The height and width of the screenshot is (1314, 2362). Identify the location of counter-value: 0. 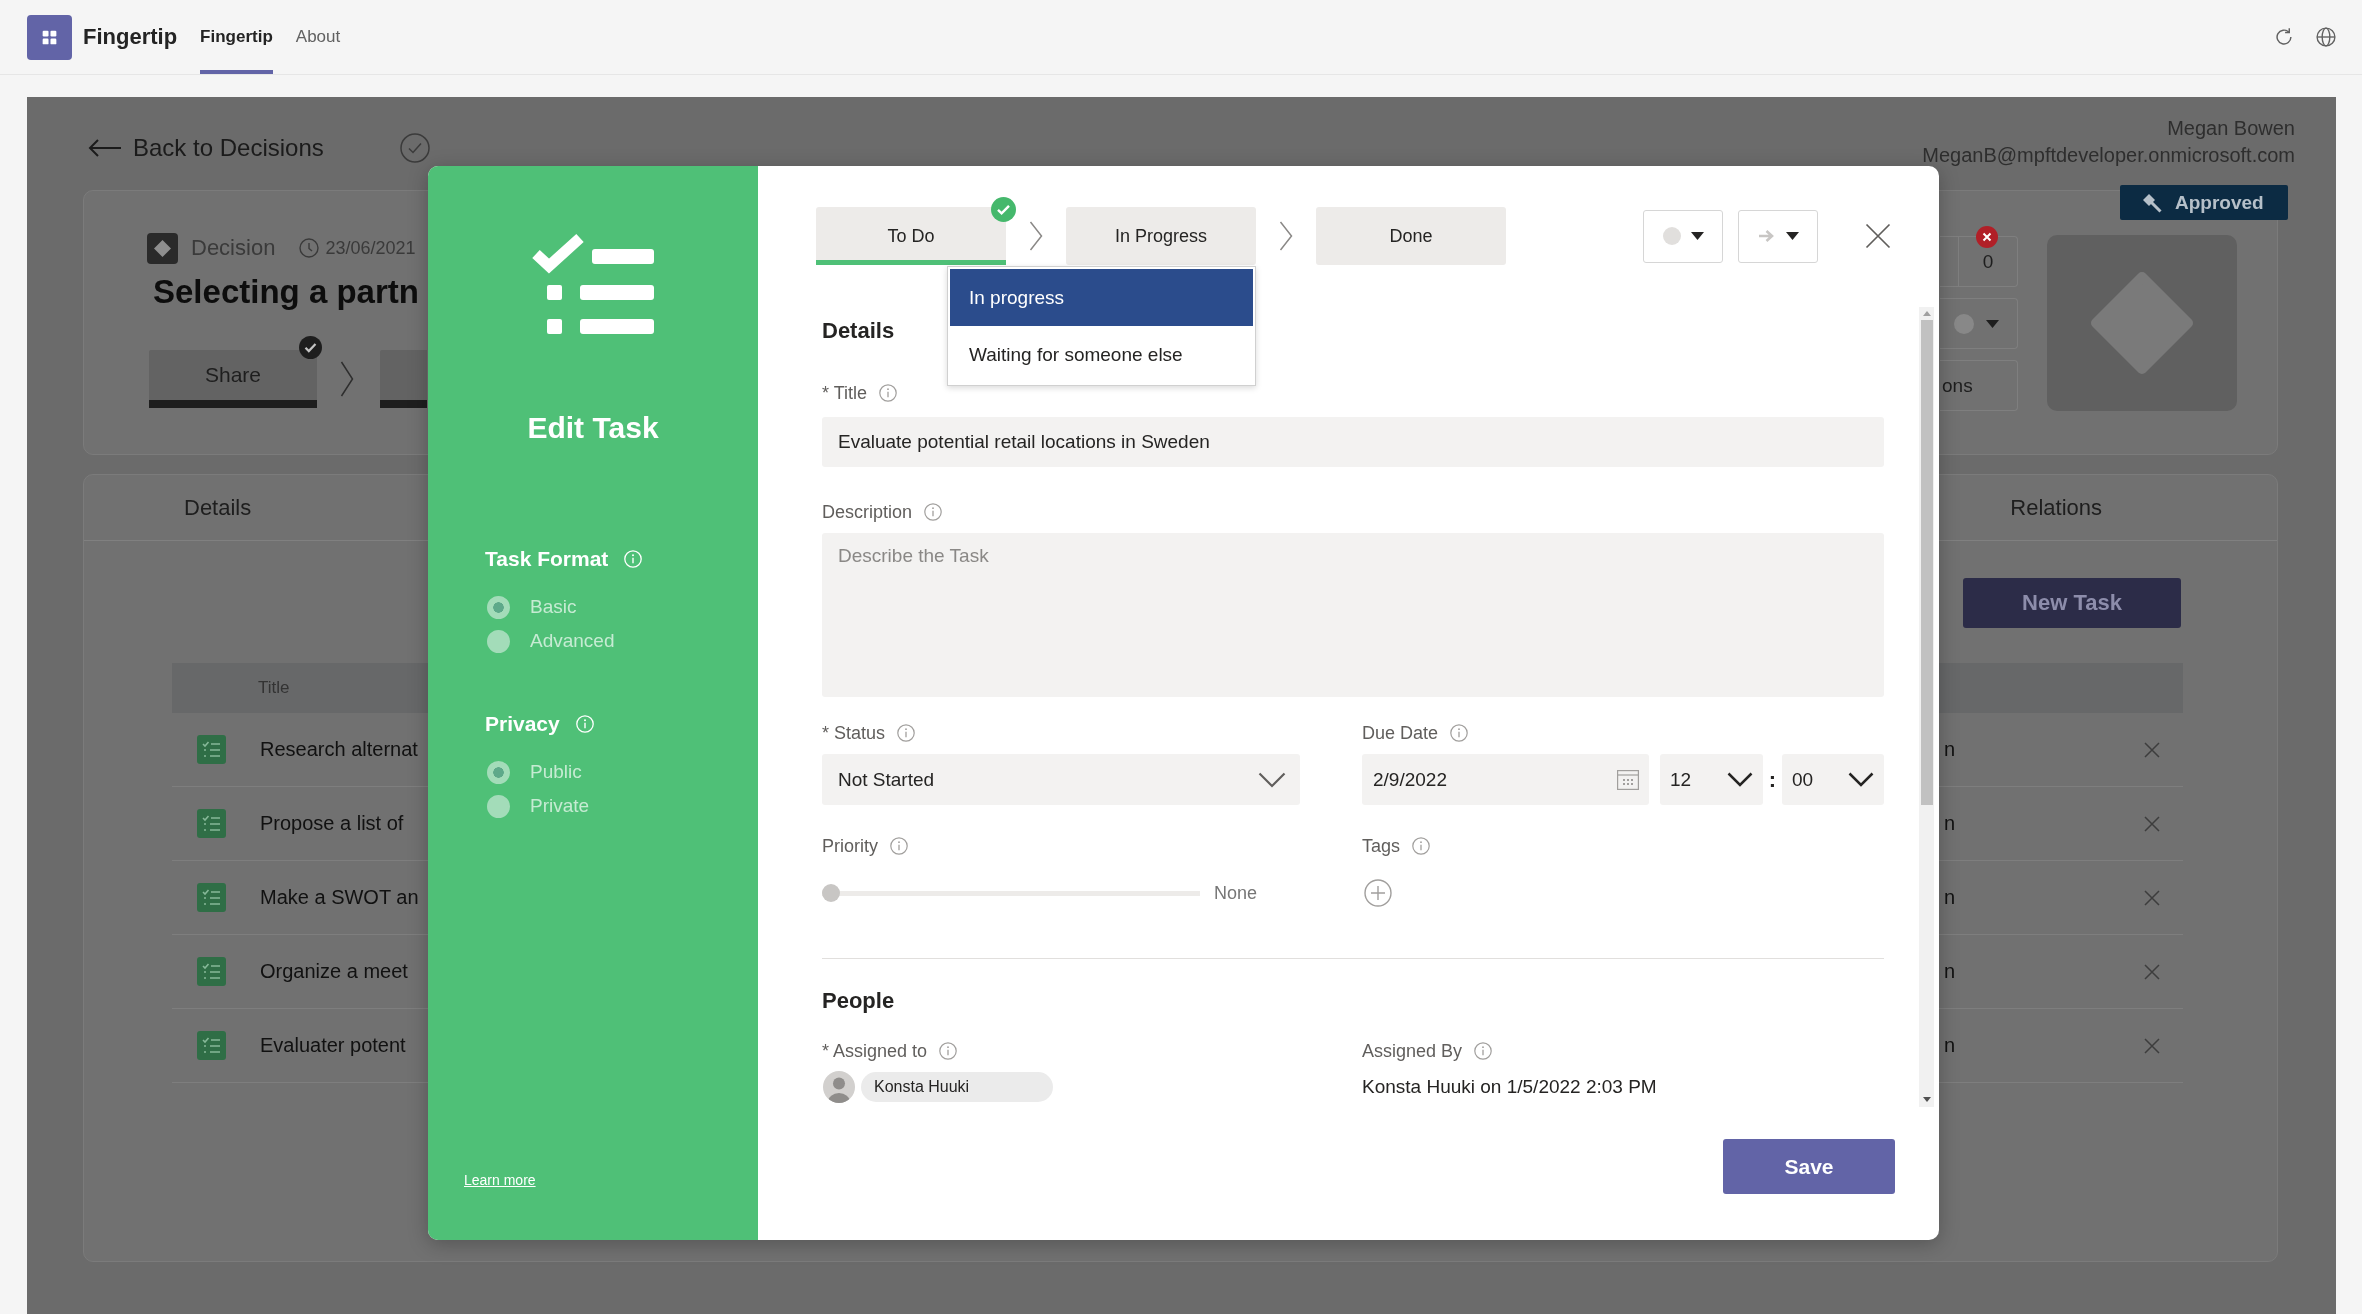
(1988, 261).